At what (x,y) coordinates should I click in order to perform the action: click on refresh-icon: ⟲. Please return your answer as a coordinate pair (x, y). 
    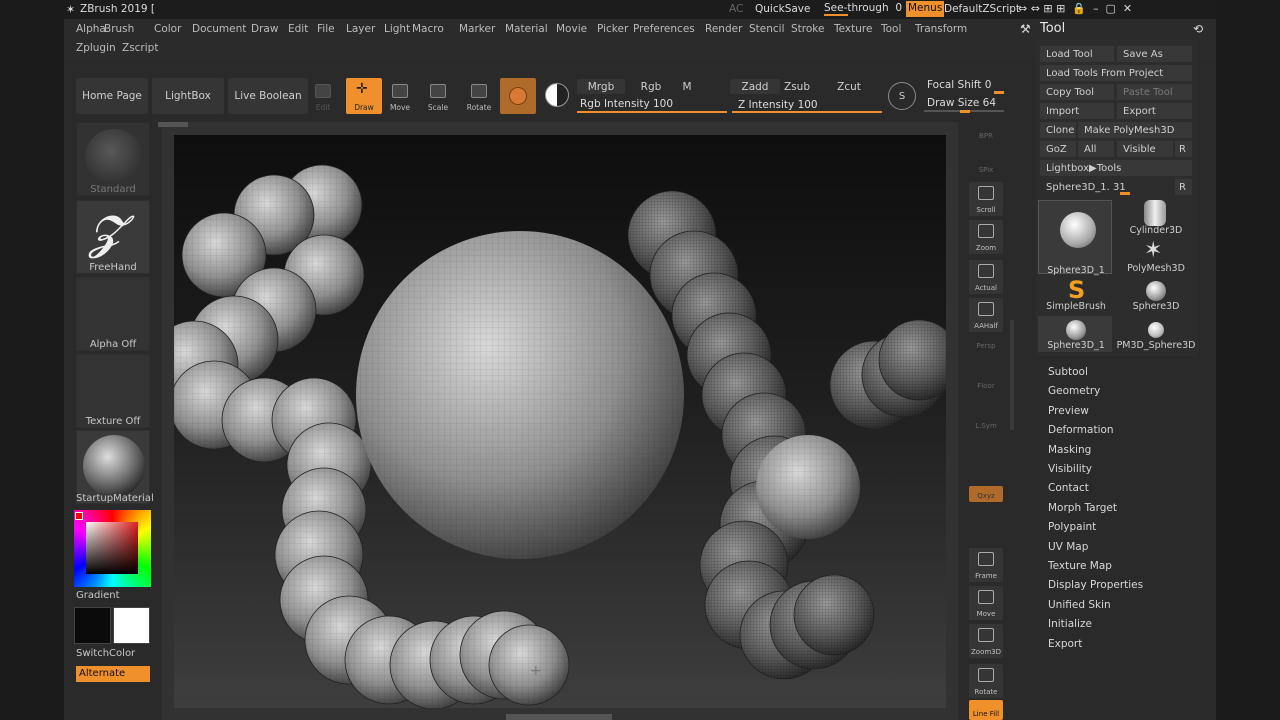
    Looking at the image, I should click on (1198, 29).